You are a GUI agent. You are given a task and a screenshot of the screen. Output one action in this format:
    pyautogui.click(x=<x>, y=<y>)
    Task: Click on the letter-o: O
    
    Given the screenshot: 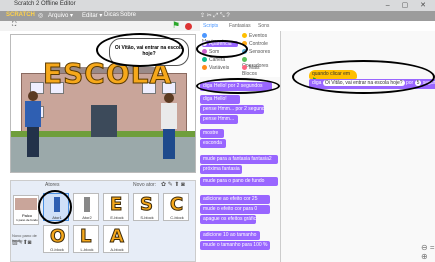 What is the action you would take?
    pyautogui.click(x=57, y=237)
    